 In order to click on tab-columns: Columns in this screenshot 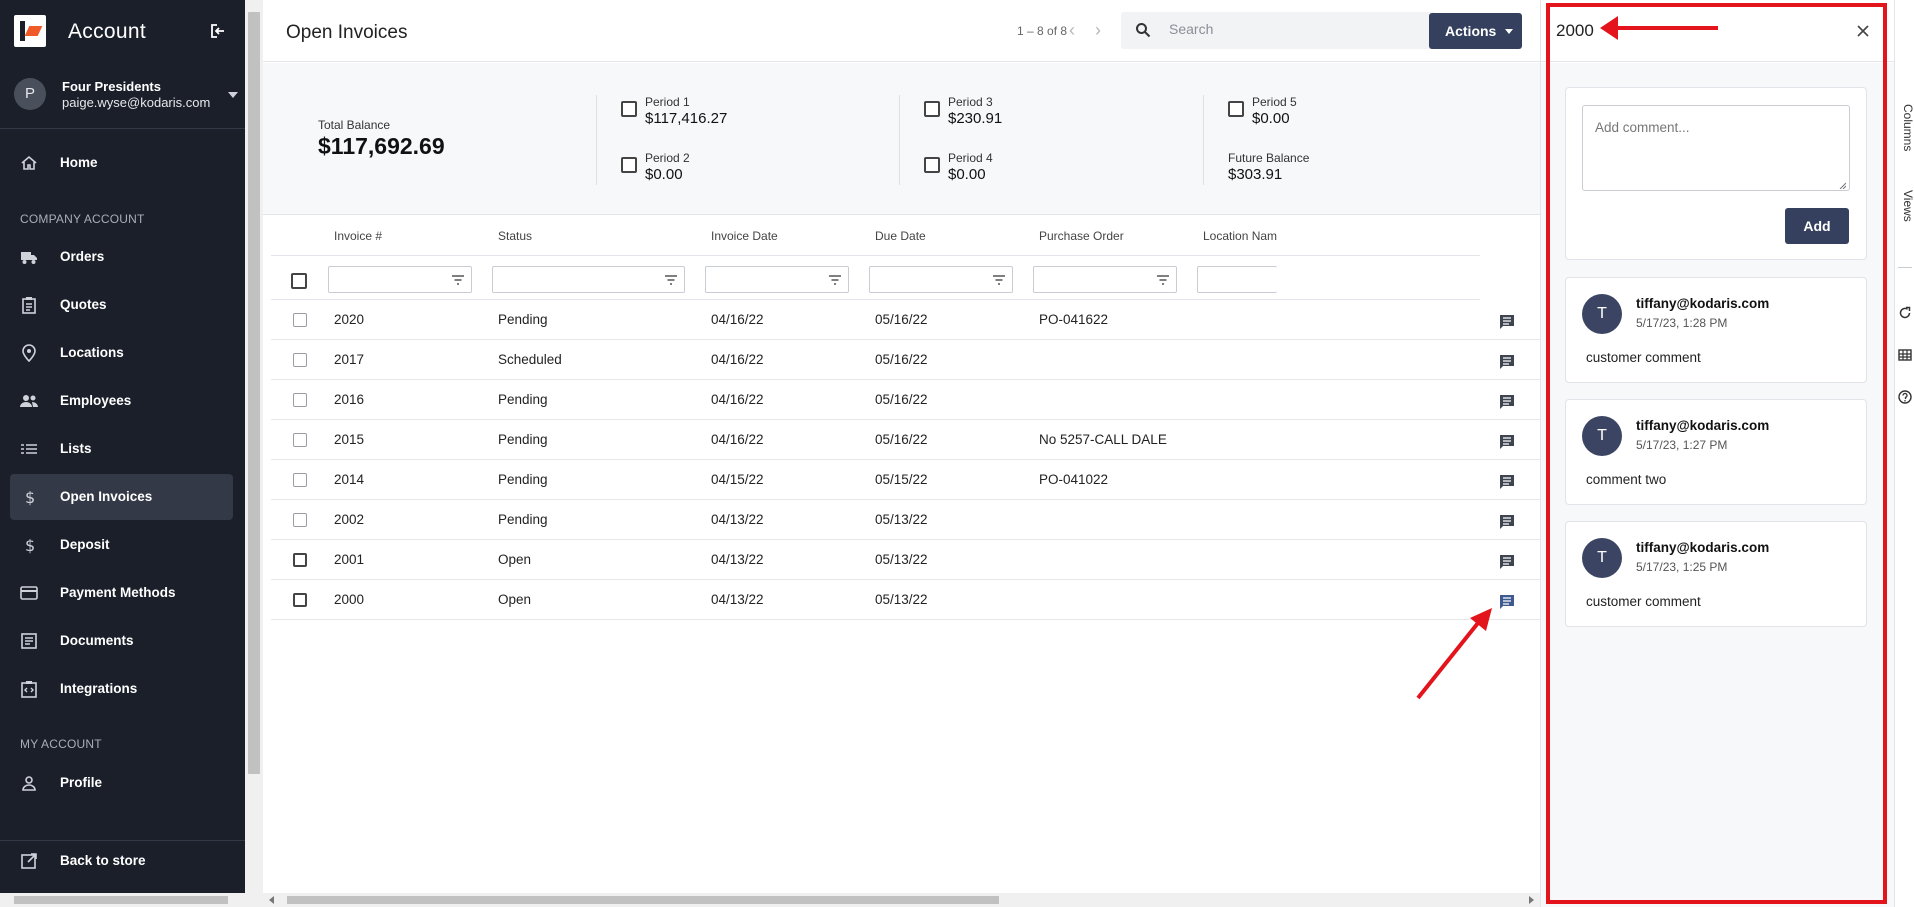, I will do `click(1904, 127)`.